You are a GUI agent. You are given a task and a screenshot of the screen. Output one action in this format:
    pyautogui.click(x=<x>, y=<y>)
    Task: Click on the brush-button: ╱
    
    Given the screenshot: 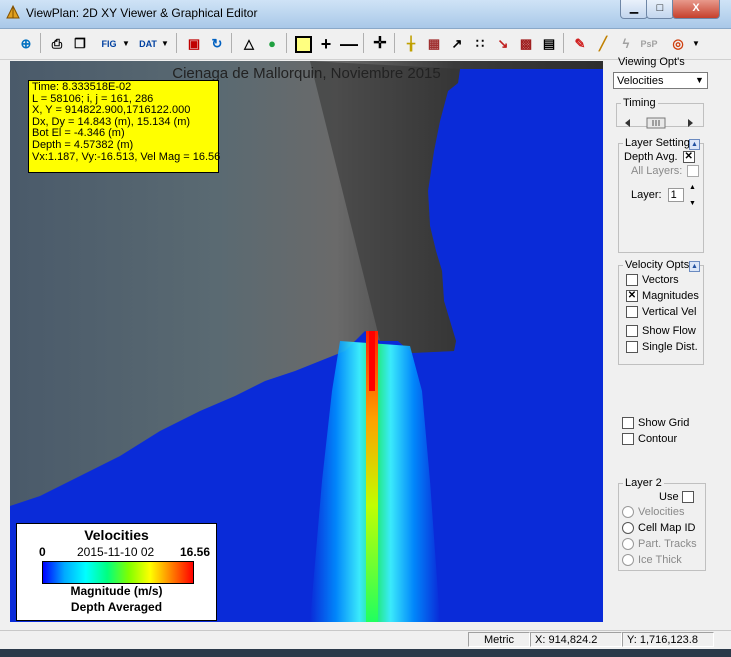 What is the action you would take?
    pyautogui.click(x=603, y=44)
    